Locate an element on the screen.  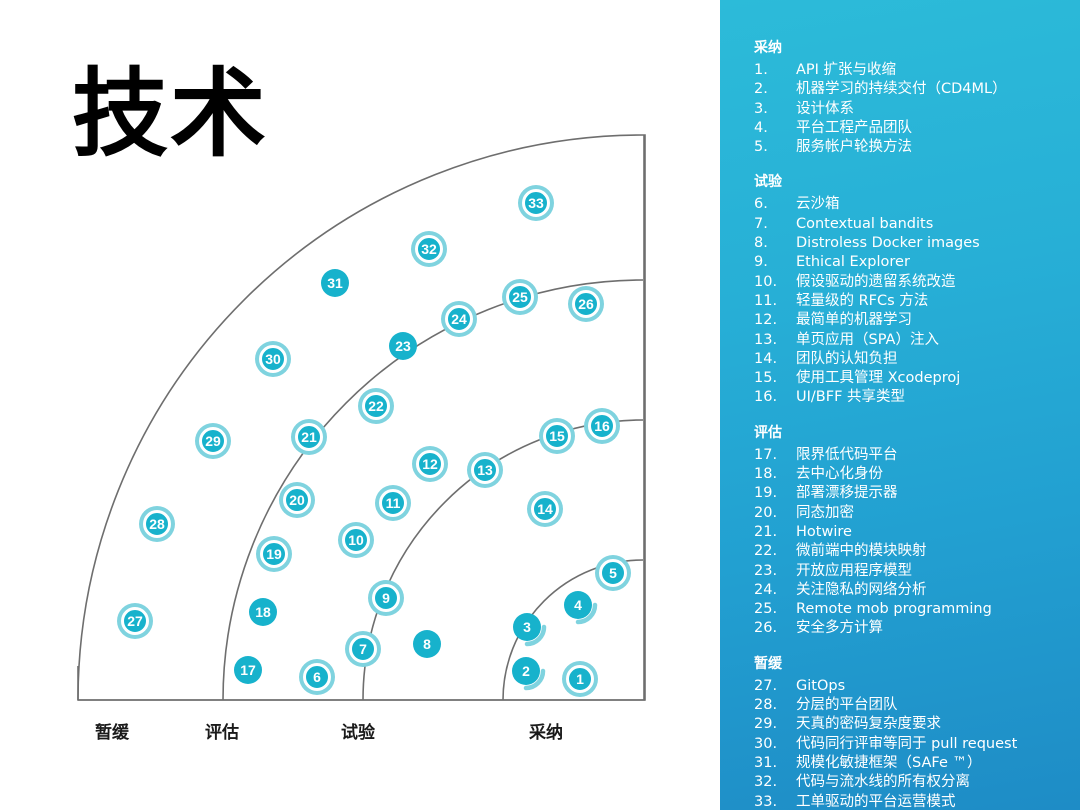
blip-26: 26 is located at coordinates (586, 304).